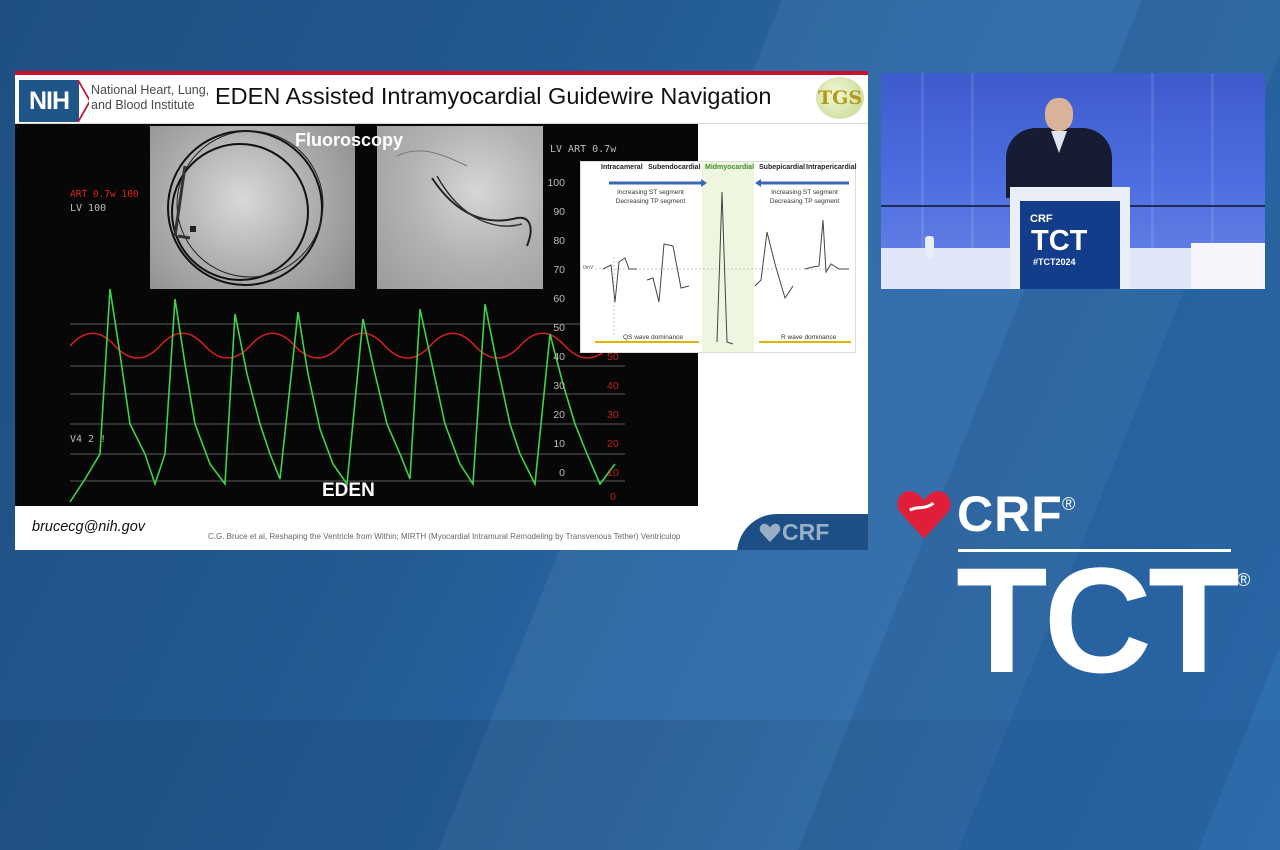 The height and width of the screenshot is (850, 1280). I want to click on crf-heart-icon, so click(924, 515).